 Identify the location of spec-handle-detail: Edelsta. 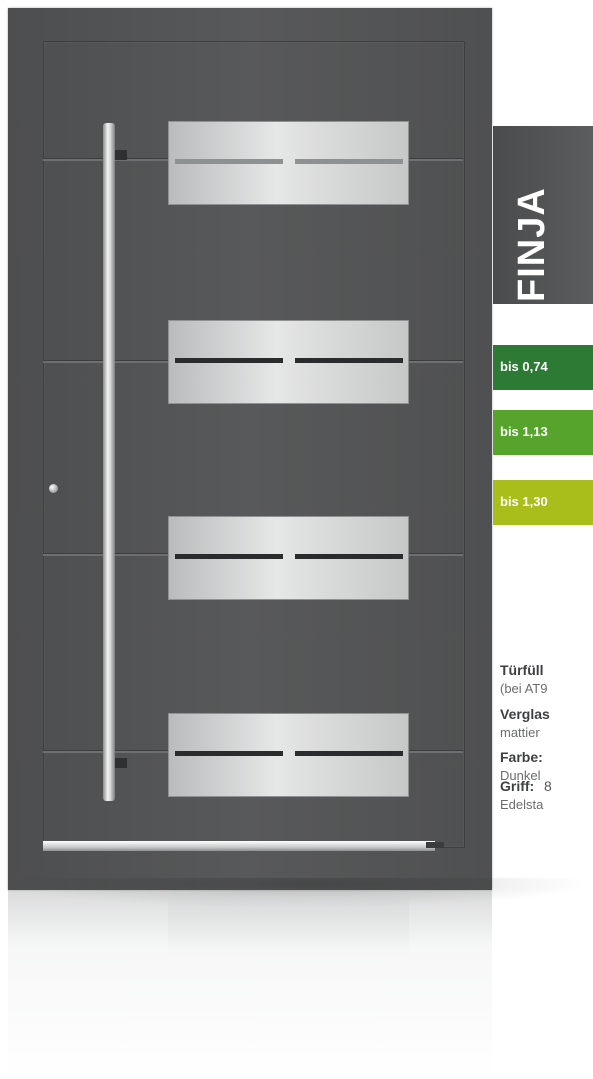
(522, 804).